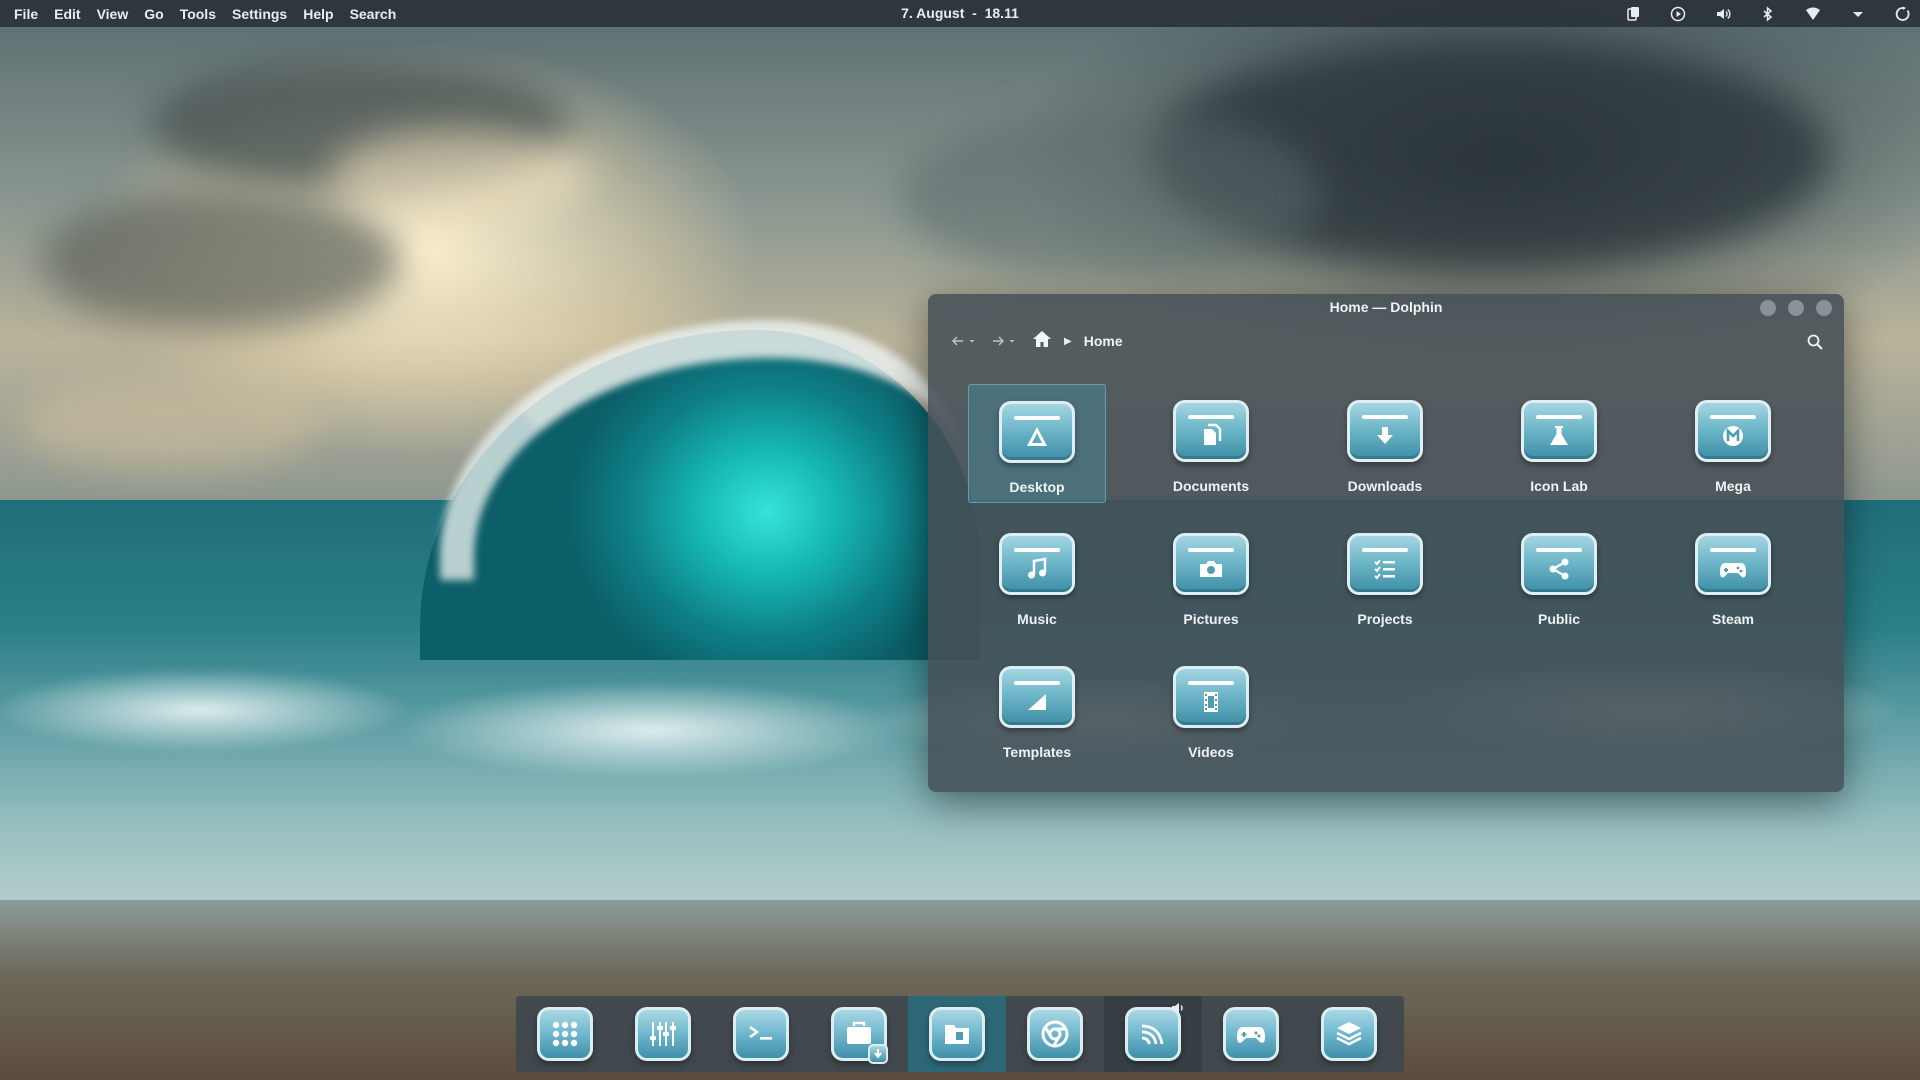 This screenshot has width=1920, height=1080. I want to click on forward-button, so click(1003, 341).